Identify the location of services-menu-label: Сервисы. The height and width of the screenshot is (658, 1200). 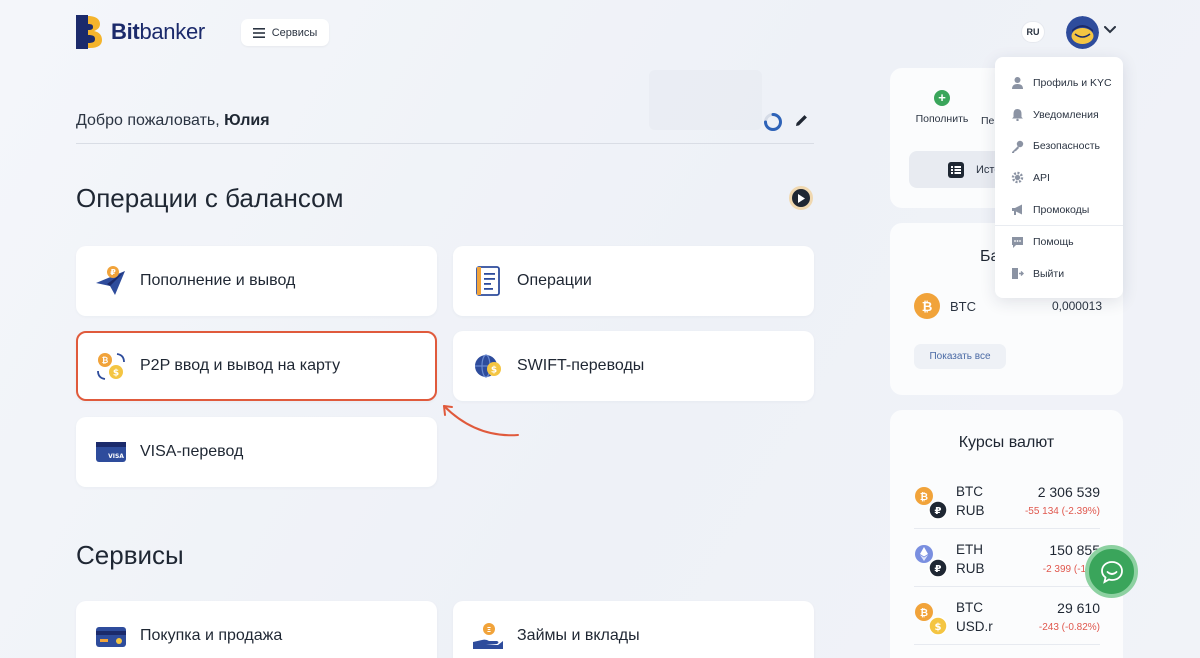
(294, 32).